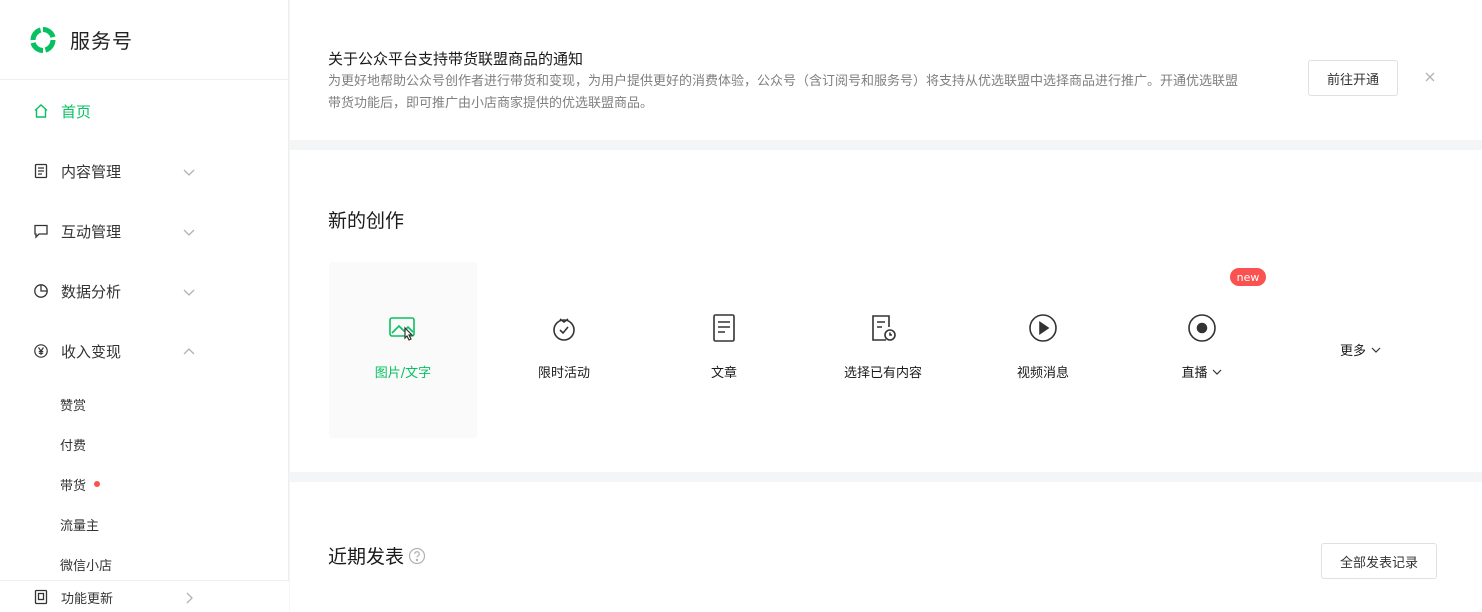 The image size is (1482, 612). What do you see at coordinates (403, 373) in the screenshot?
I see `tile-label: 图片/文字` at bounding box center [403, 373].